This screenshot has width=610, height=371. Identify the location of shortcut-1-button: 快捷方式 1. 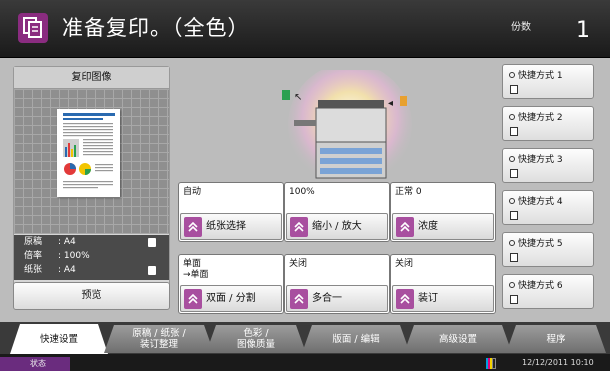
(548, 81).